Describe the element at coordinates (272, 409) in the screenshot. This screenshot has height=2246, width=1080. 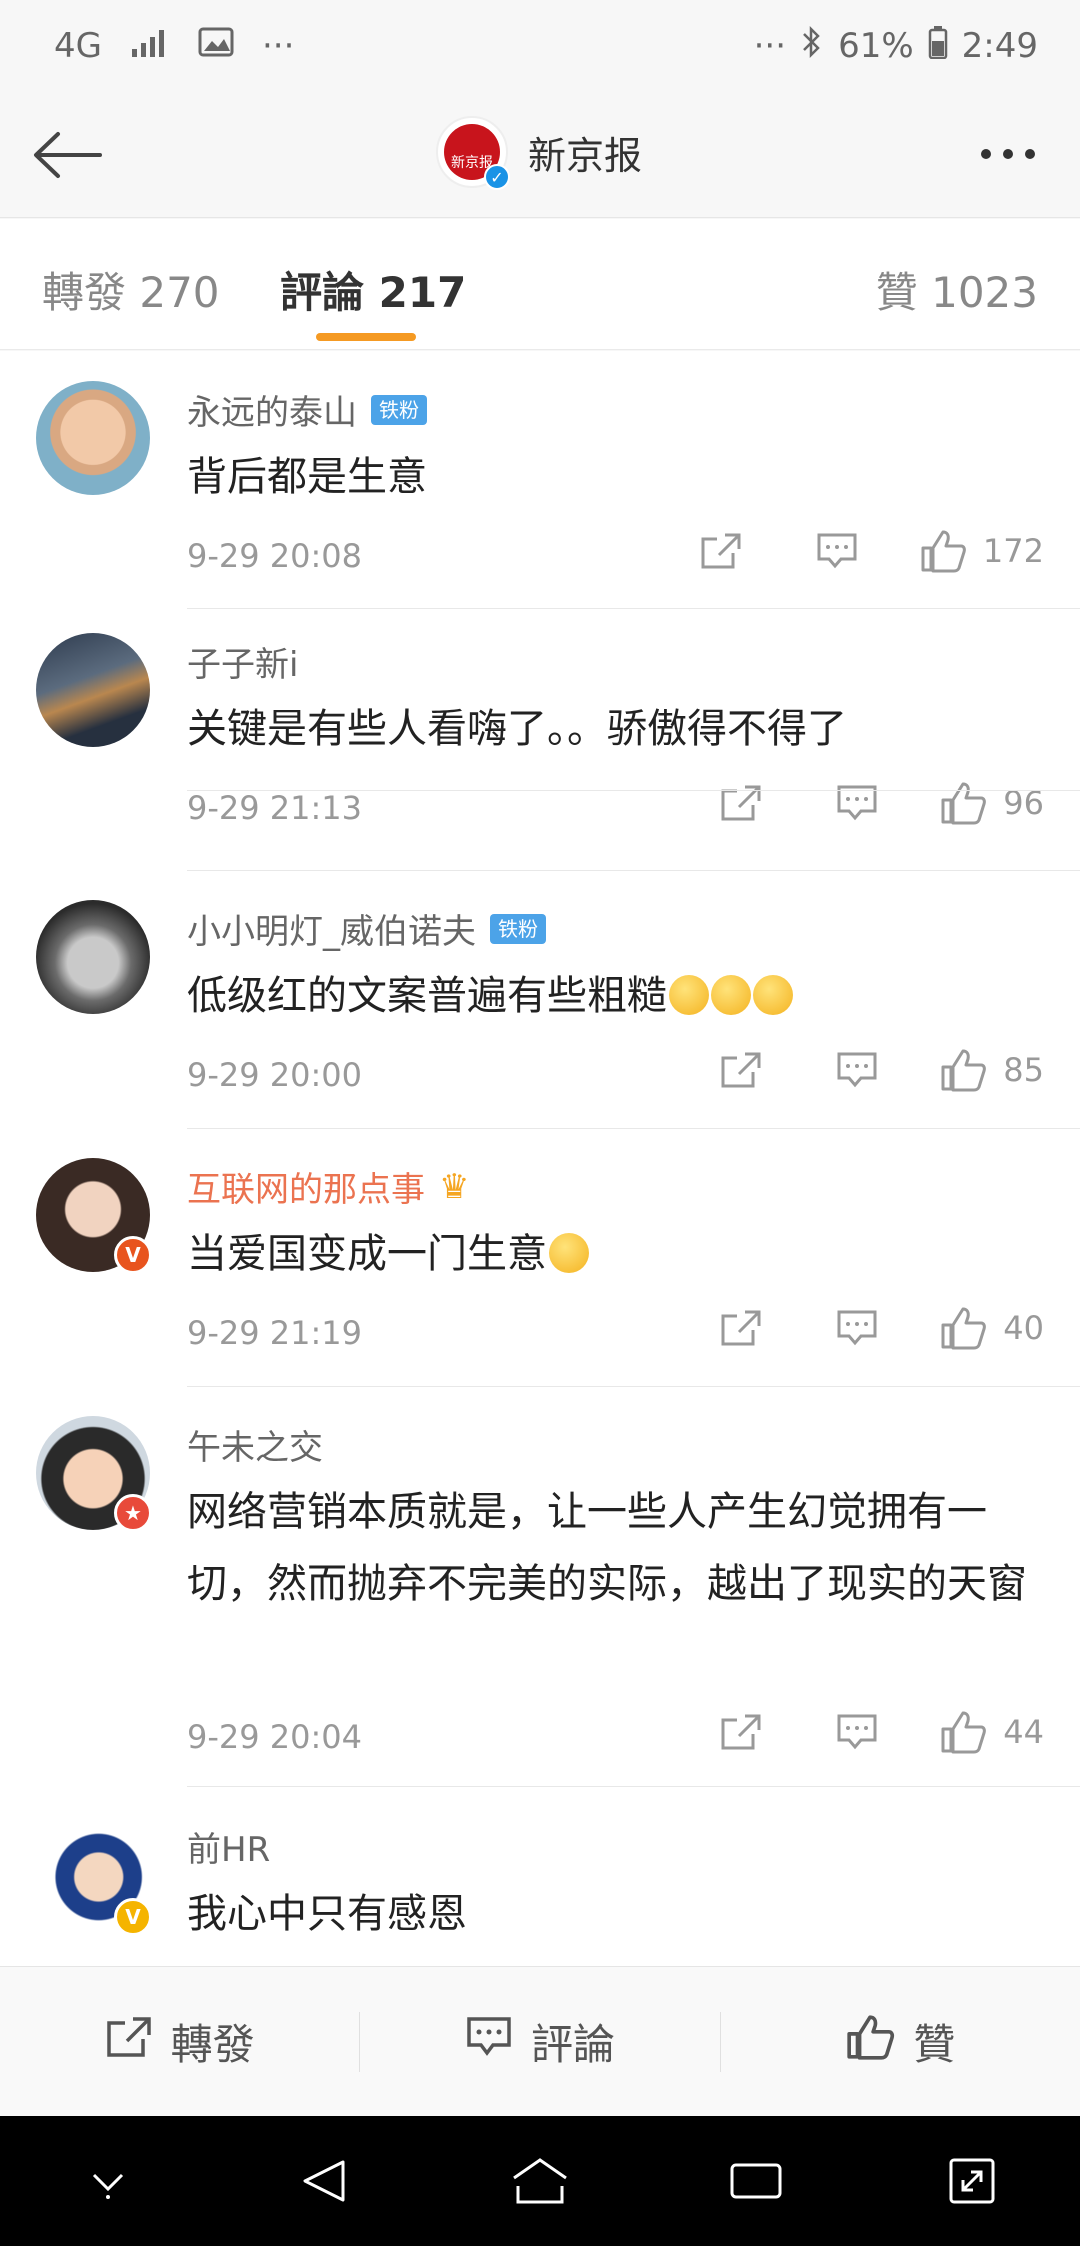
I see `author-name: 永远的泰山` at that location.